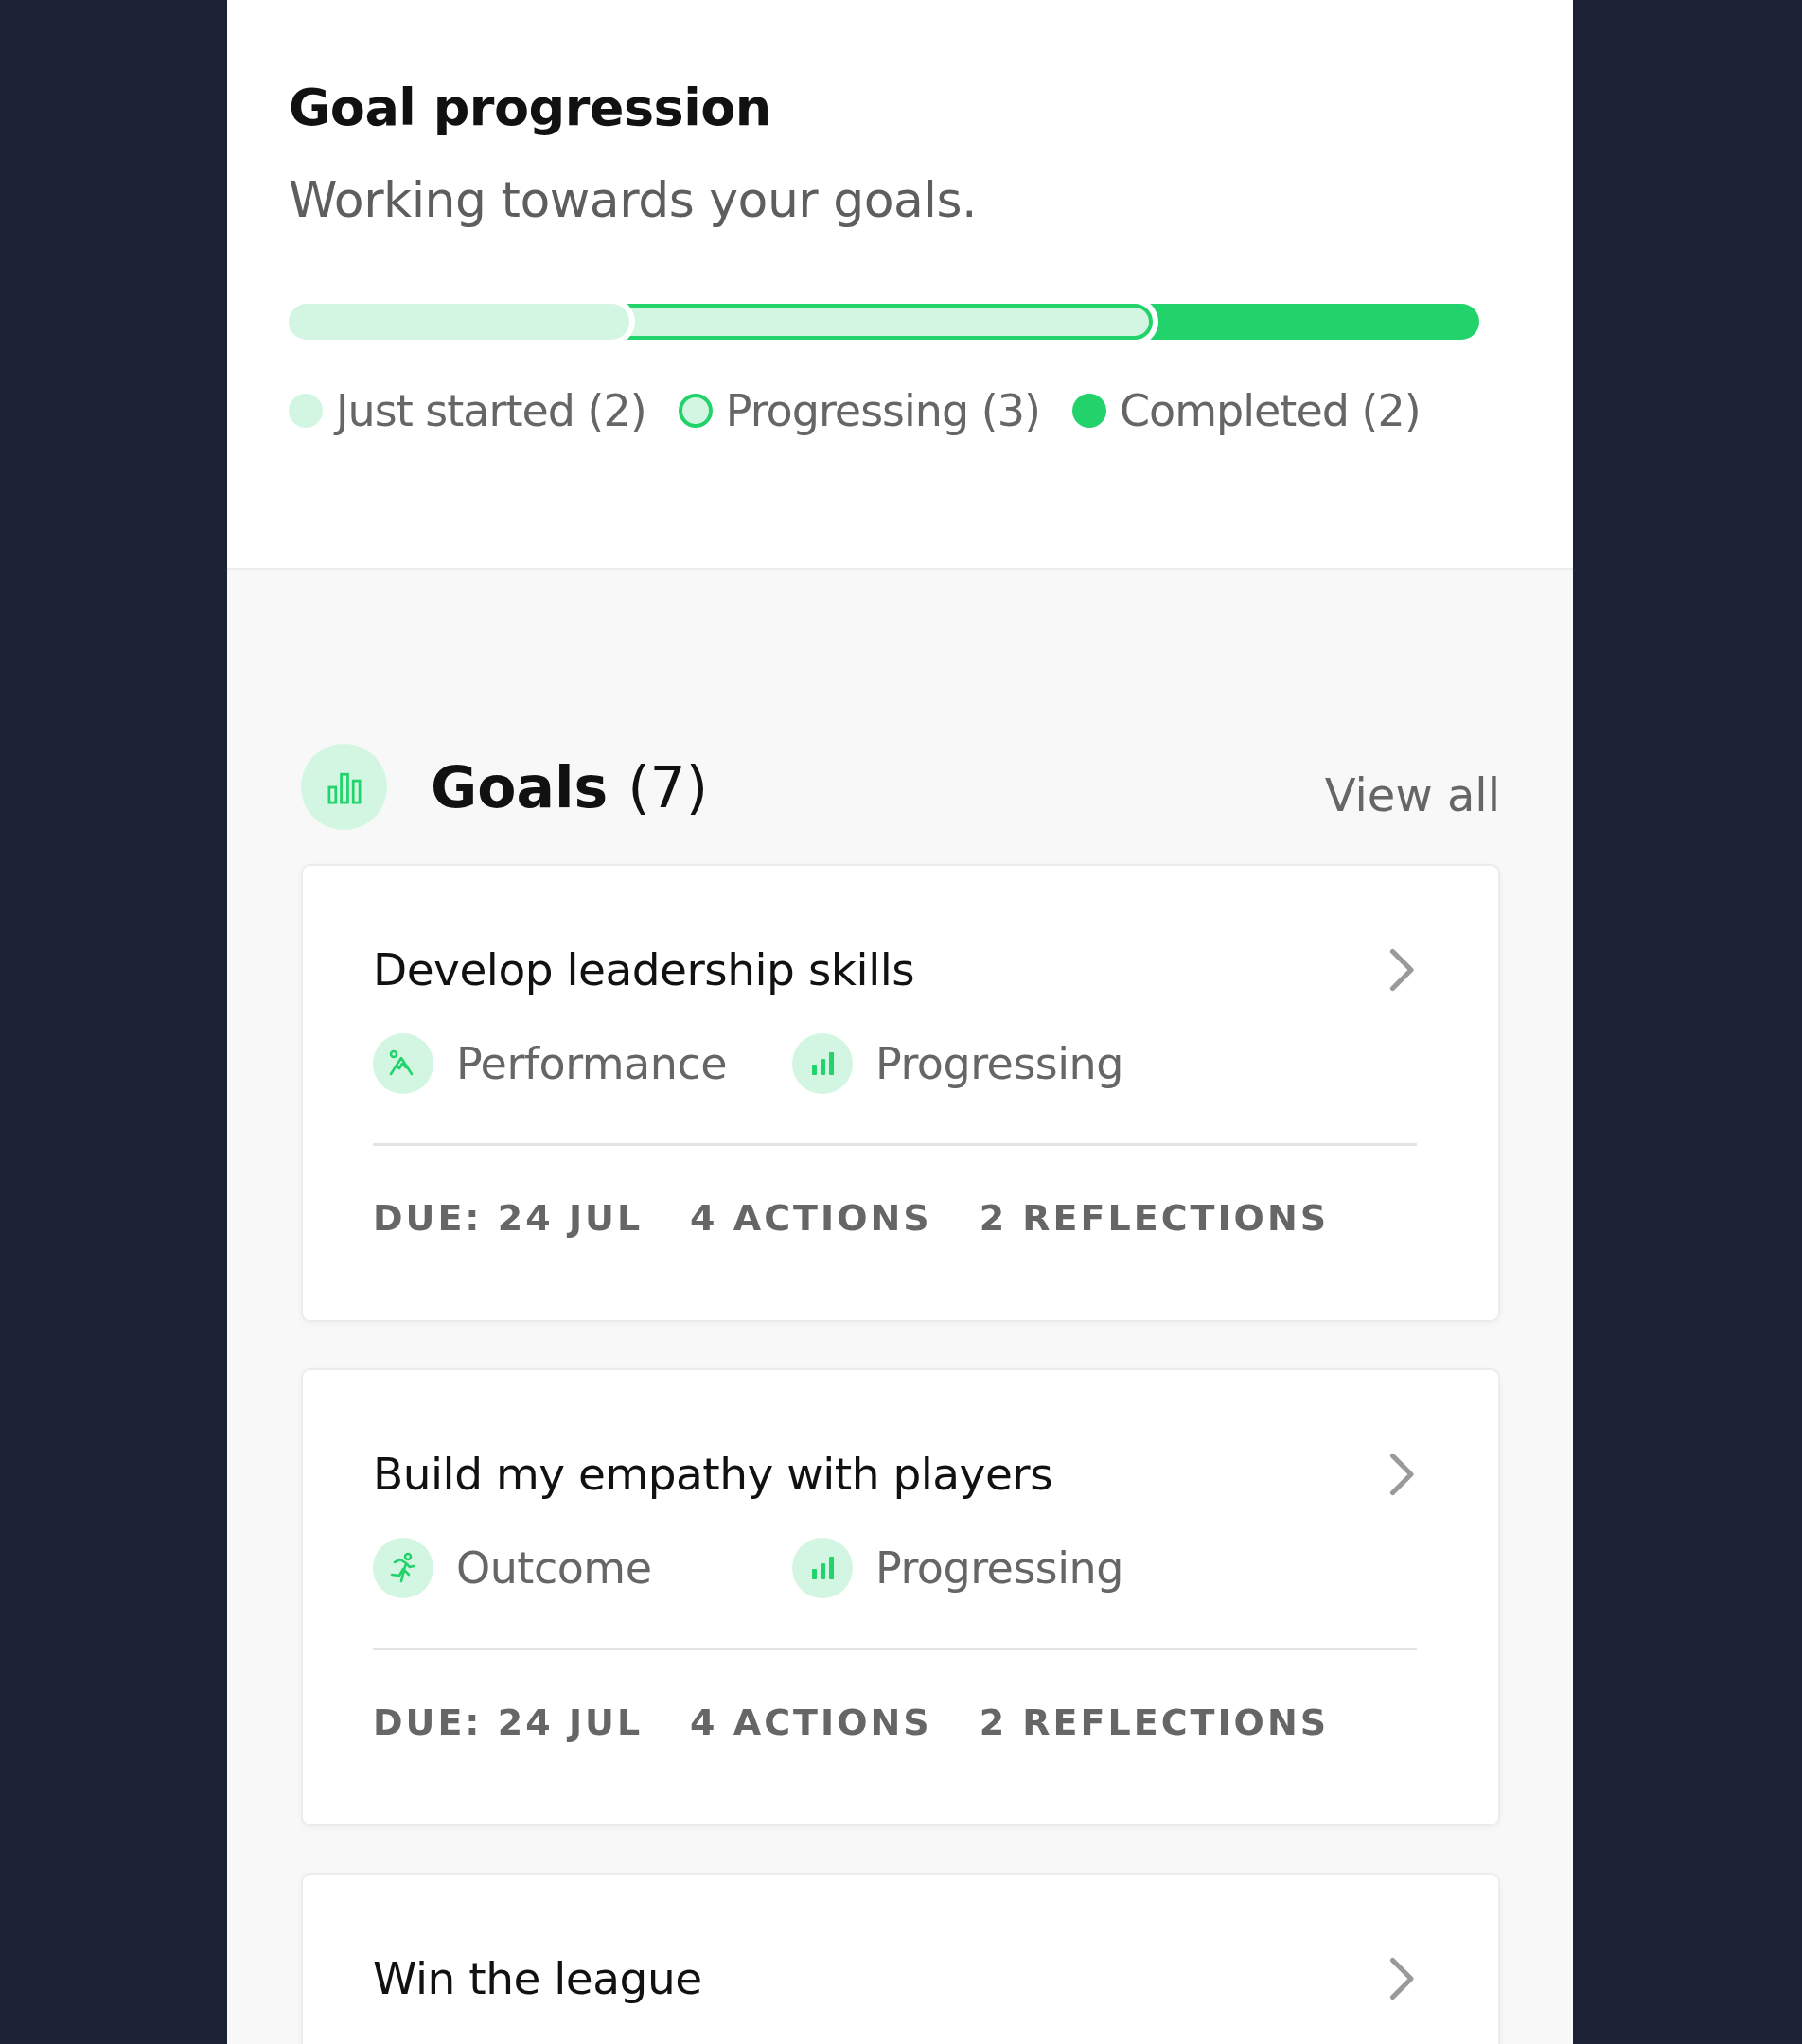  Describe the element at coordinates (900, 1597) in the screenshot. I see `goal-card: Build my empathy with players Outcome Progressing DUE: 24 JUL 4 ACTIONS 2 REFLECTIONS` at that location.